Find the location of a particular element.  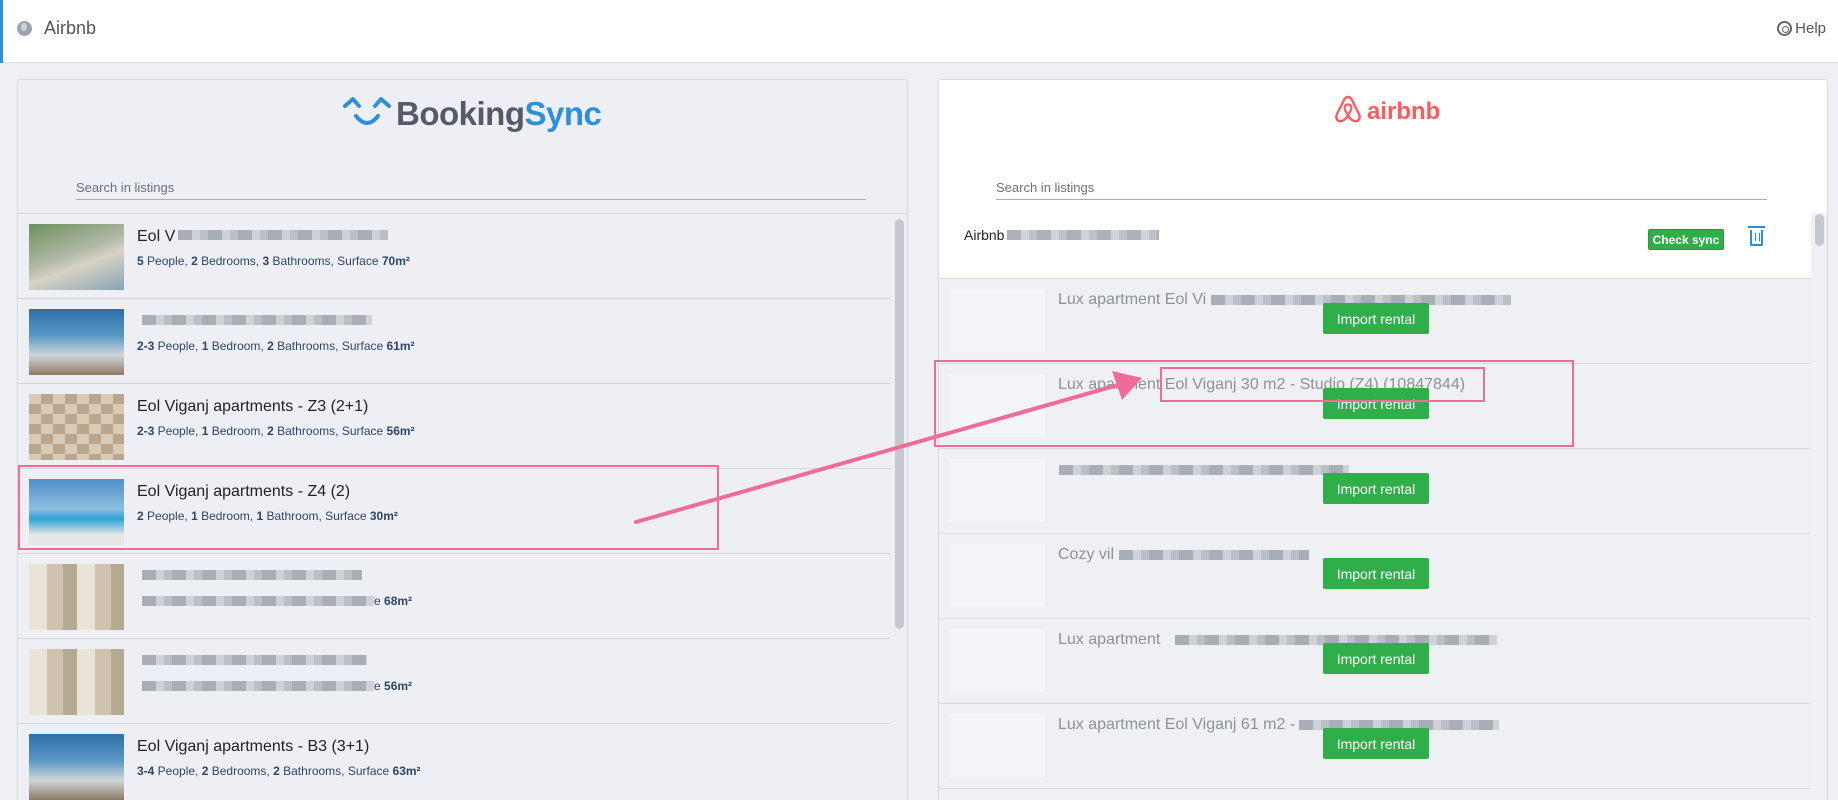

bookingsync-logo-sync: Sync is located at coordinates (563, 113).